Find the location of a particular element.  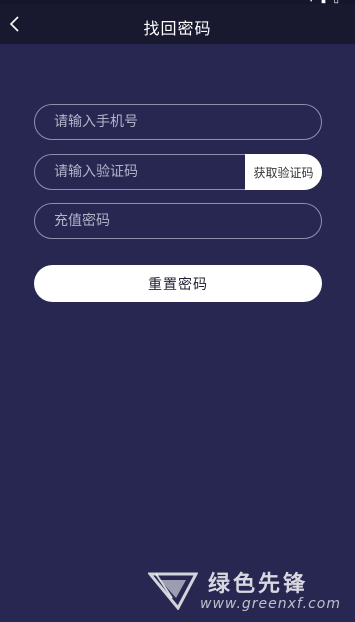

verification-code-field: 获取验证码 is located at coordinates (178, 172).